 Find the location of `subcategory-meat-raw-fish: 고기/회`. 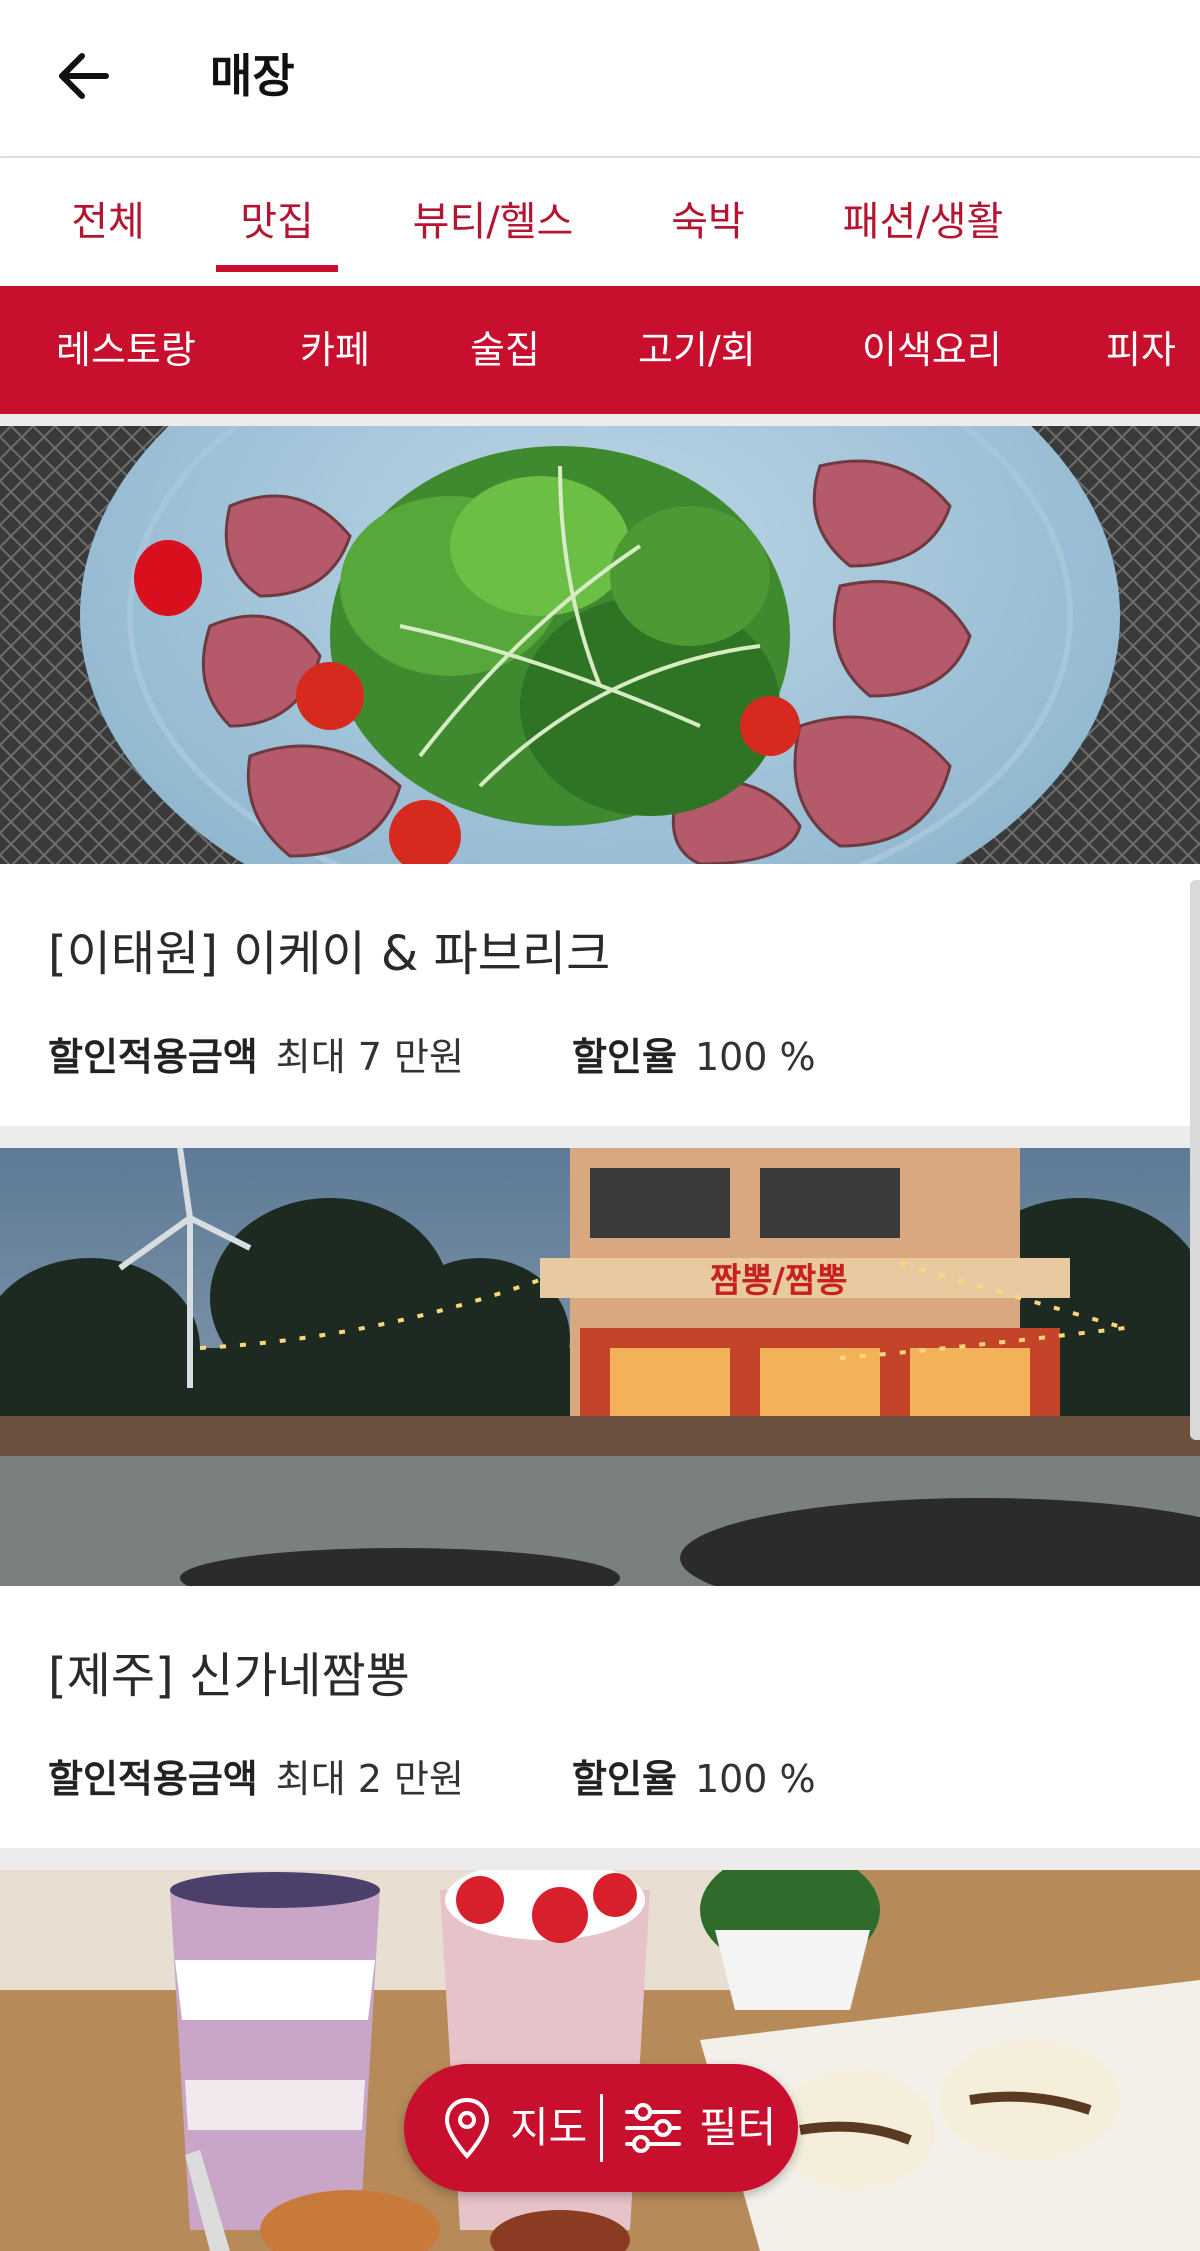

subcategory-meat-raw-fish: 고기/회 is located at coordinates (697, 350).